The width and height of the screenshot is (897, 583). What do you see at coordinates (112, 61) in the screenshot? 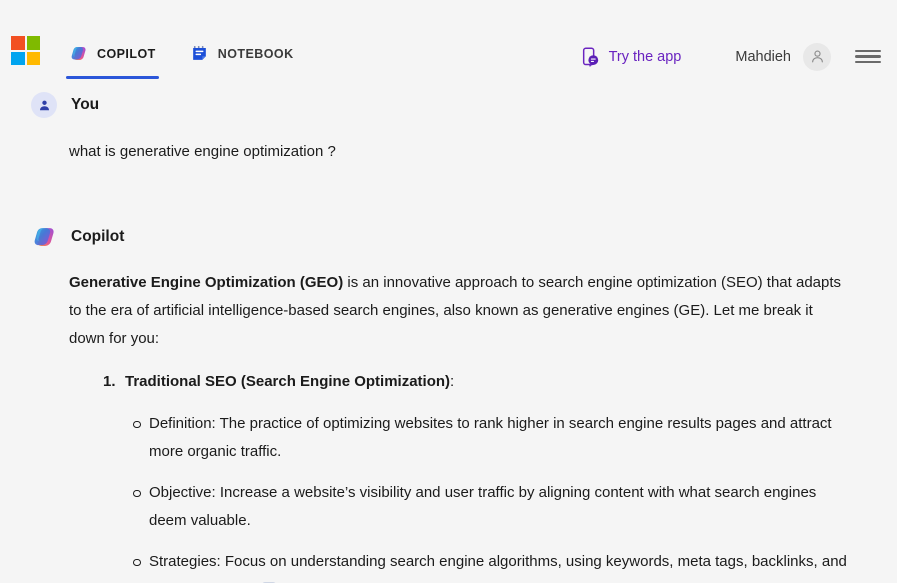
I see `tab-copilot: COPILOT` at bounding box center [112, 61].